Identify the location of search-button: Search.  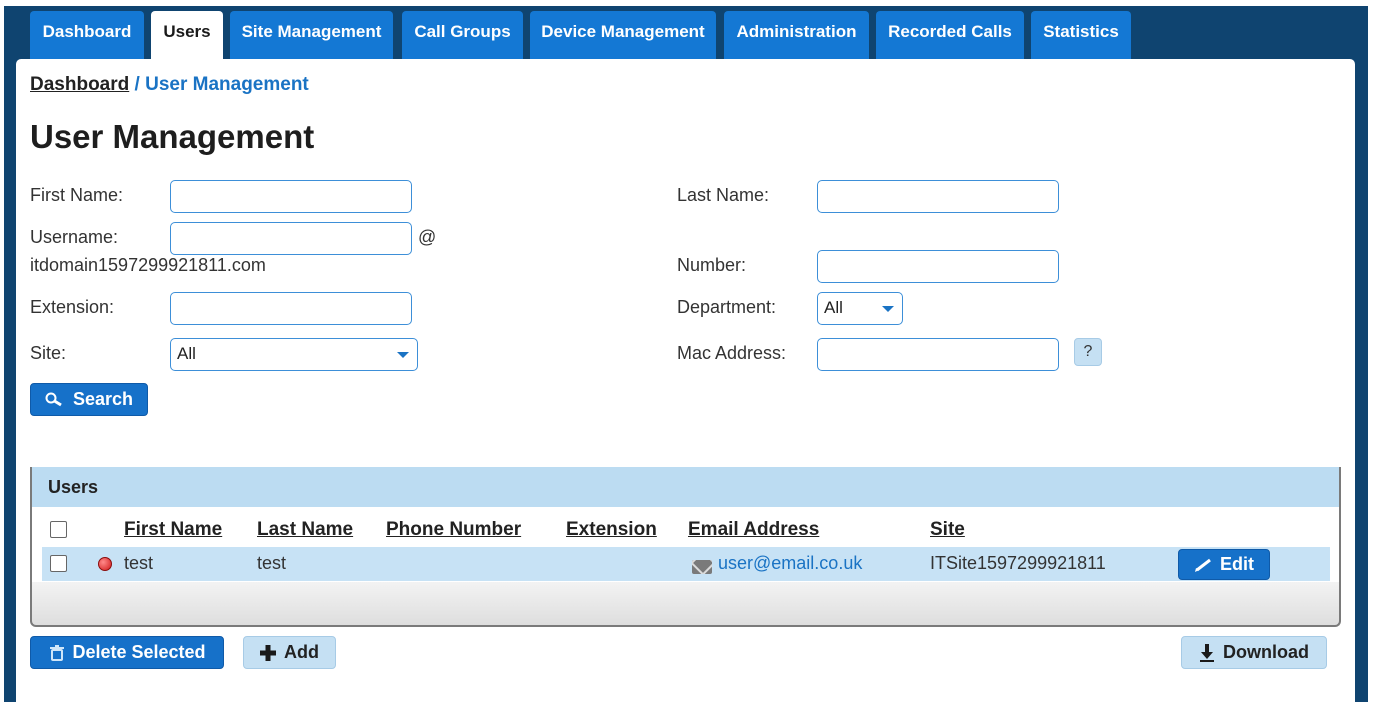
(89, 399).